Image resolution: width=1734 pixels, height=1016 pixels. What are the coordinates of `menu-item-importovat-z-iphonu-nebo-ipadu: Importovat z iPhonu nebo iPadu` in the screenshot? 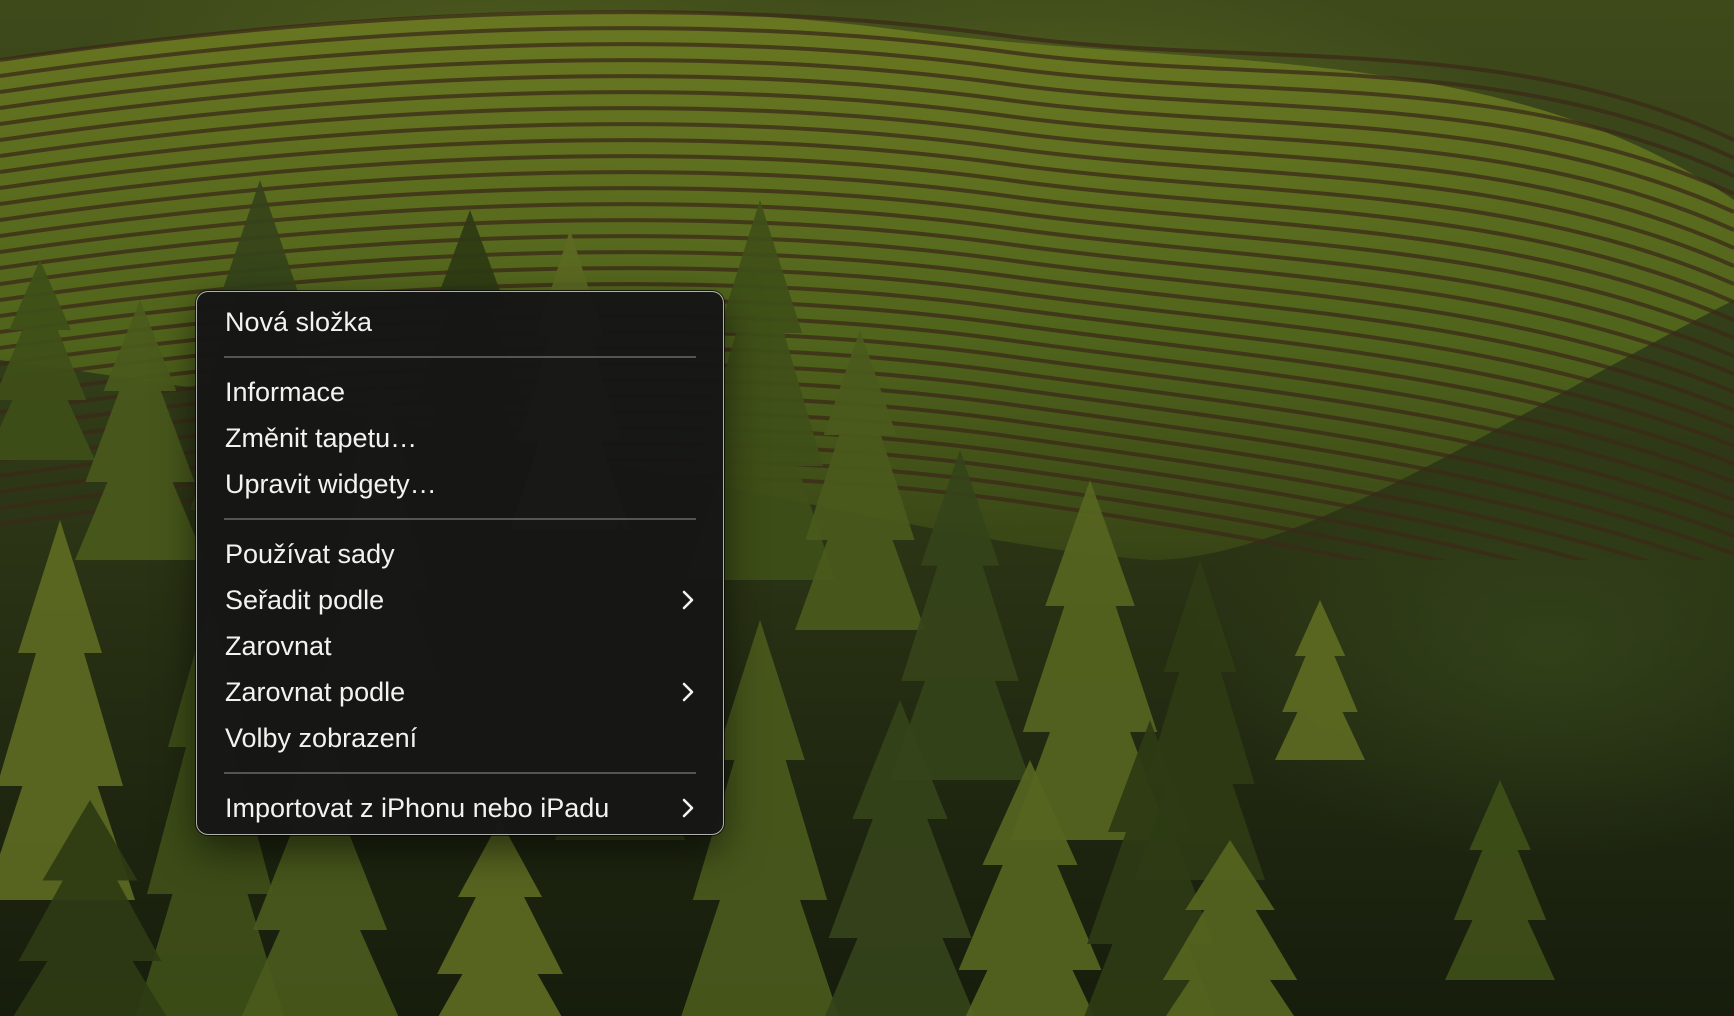 It's located at (460, 808).